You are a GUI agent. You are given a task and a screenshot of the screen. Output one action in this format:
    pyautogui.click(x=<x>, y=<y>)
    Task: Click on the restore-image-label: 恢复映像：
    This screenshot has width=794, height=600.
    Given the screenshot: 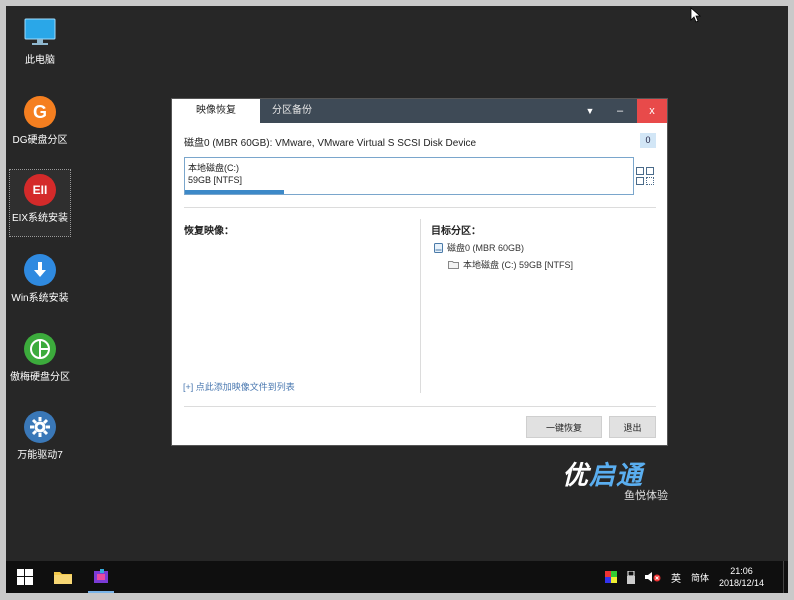 What is the action you would take?
    pyautogui.click(x=209, y=231)
    